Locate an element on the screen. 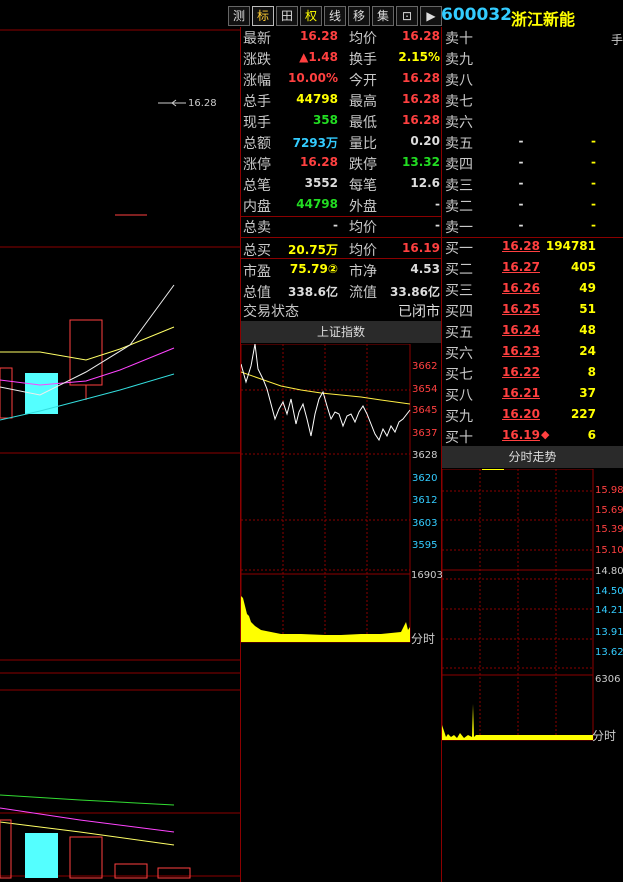 This screenshot has width=623, height=882. quote-row: 总额 7293万 量比 0.20 is located at coordinates (341, 142).